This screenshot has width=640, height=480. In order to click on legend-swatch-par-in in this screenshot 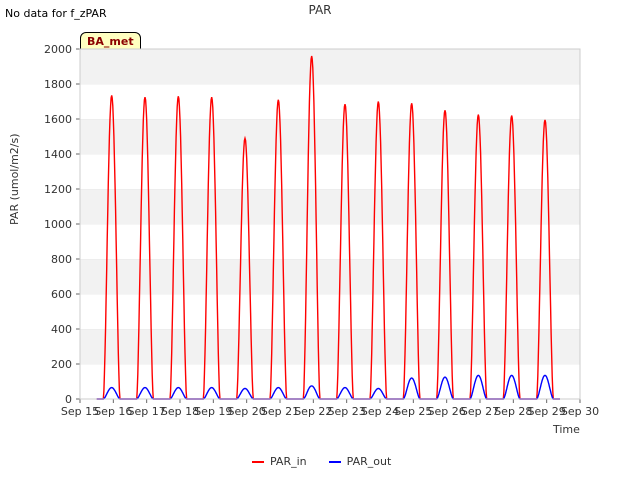, I will do `click(258, 461)`.